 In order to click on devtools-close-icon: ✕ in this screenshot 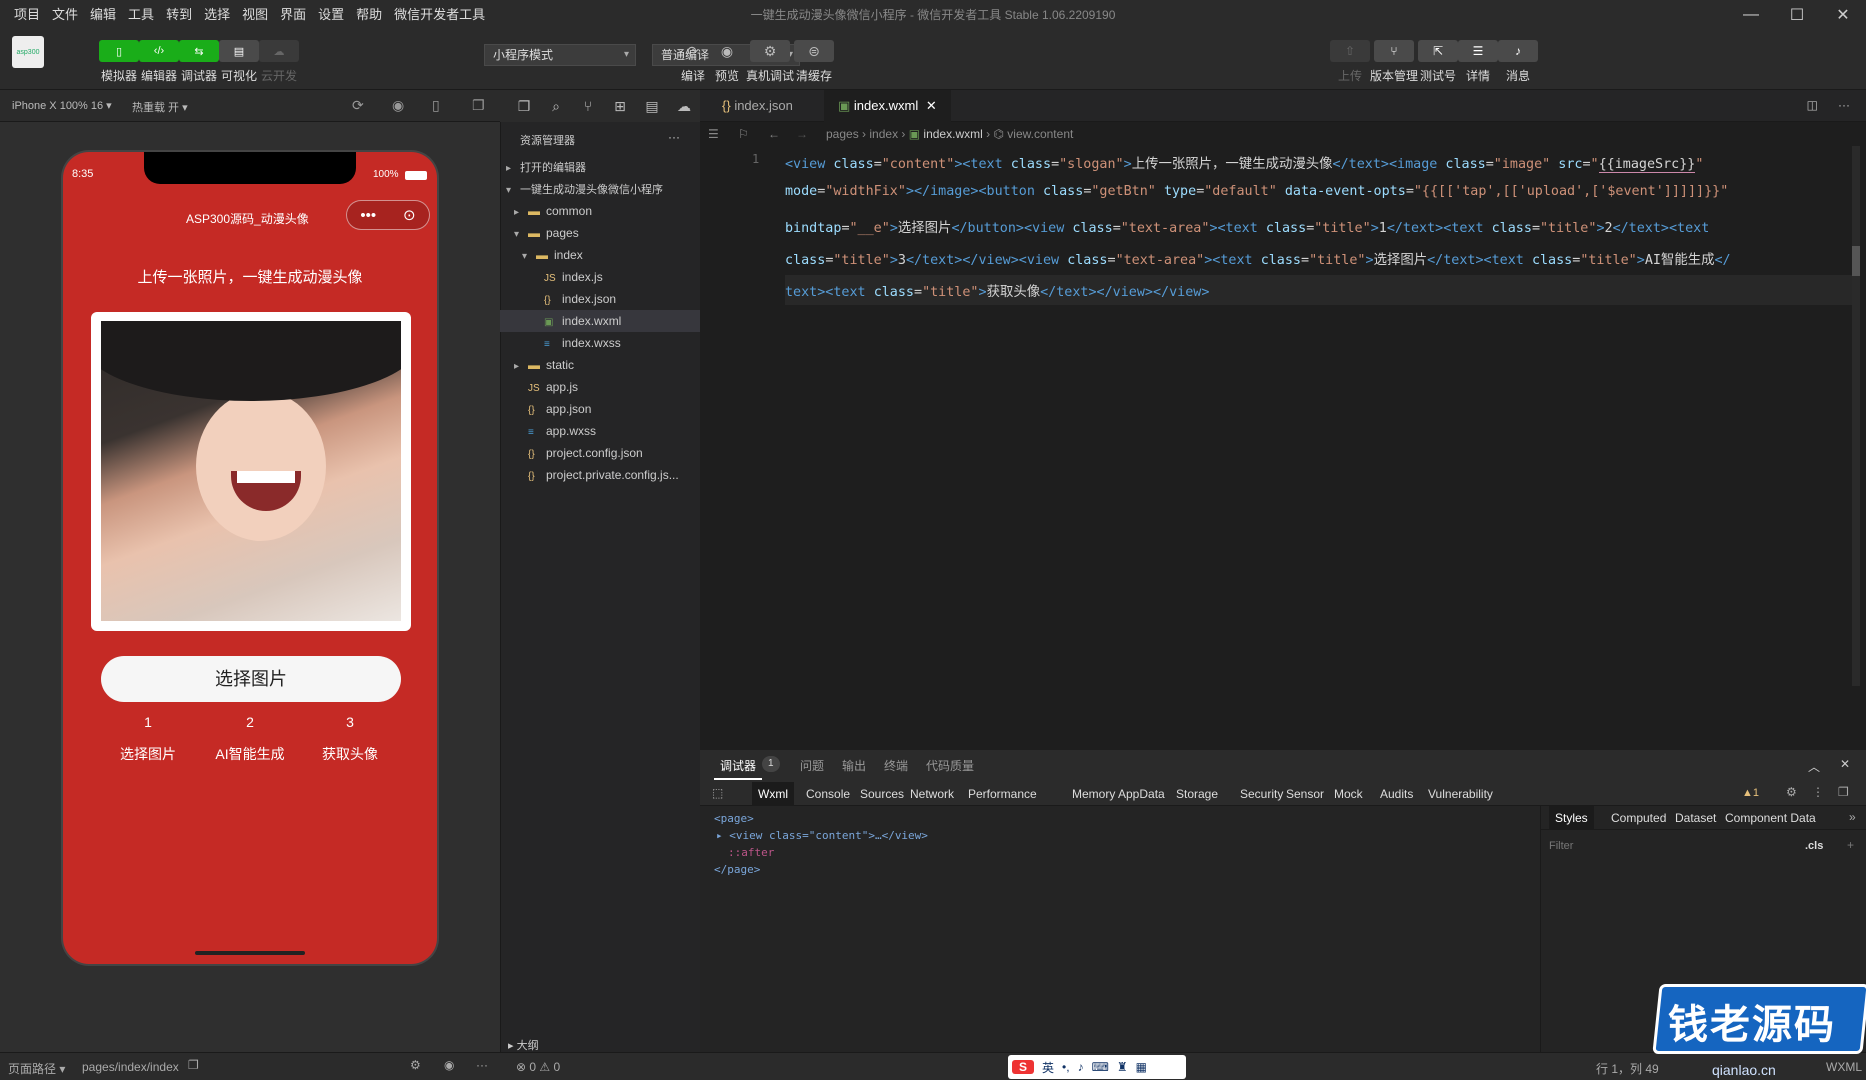, I will do `click(1845, 764)`.